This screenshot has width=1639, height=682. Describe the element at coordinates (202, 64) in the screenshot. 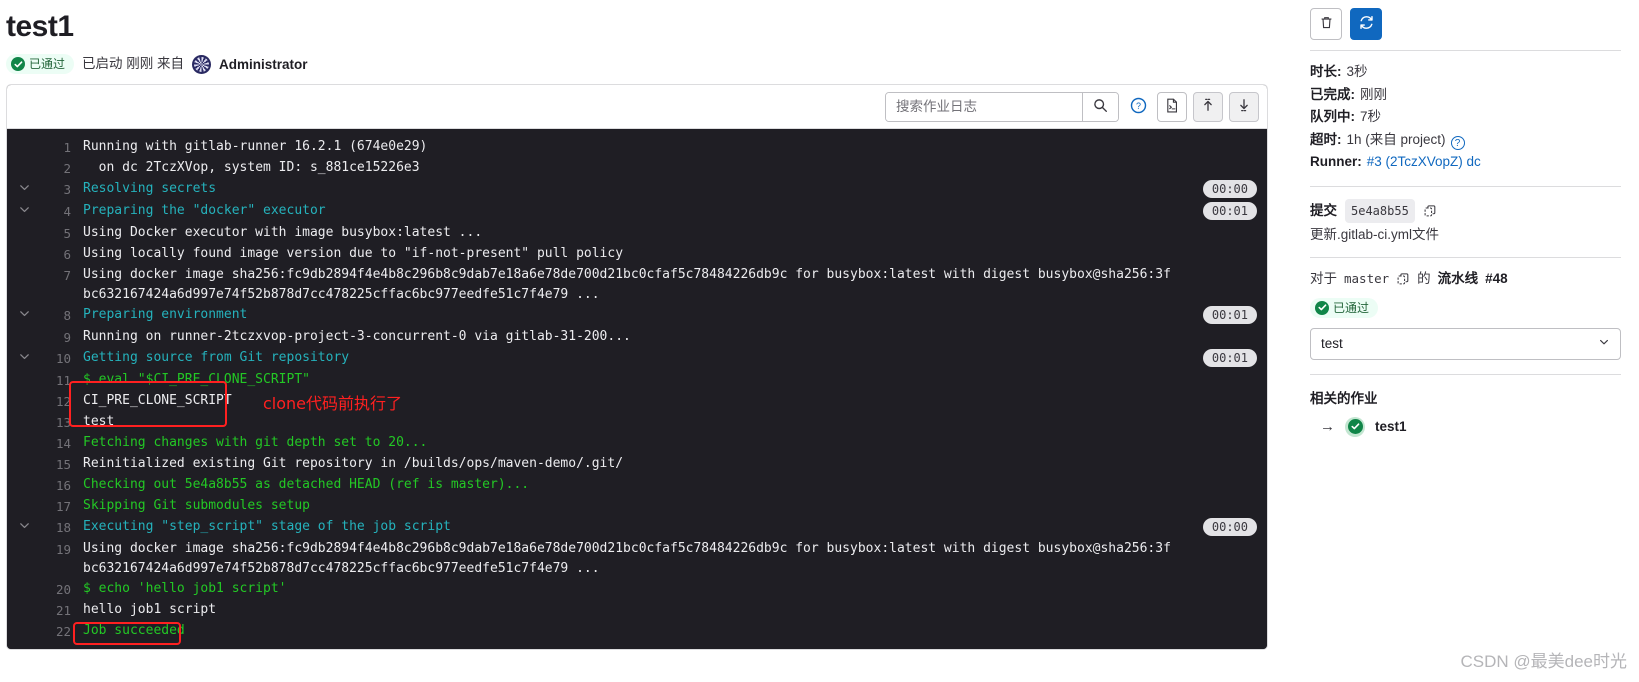

I see `identicon-avatar` at that location.